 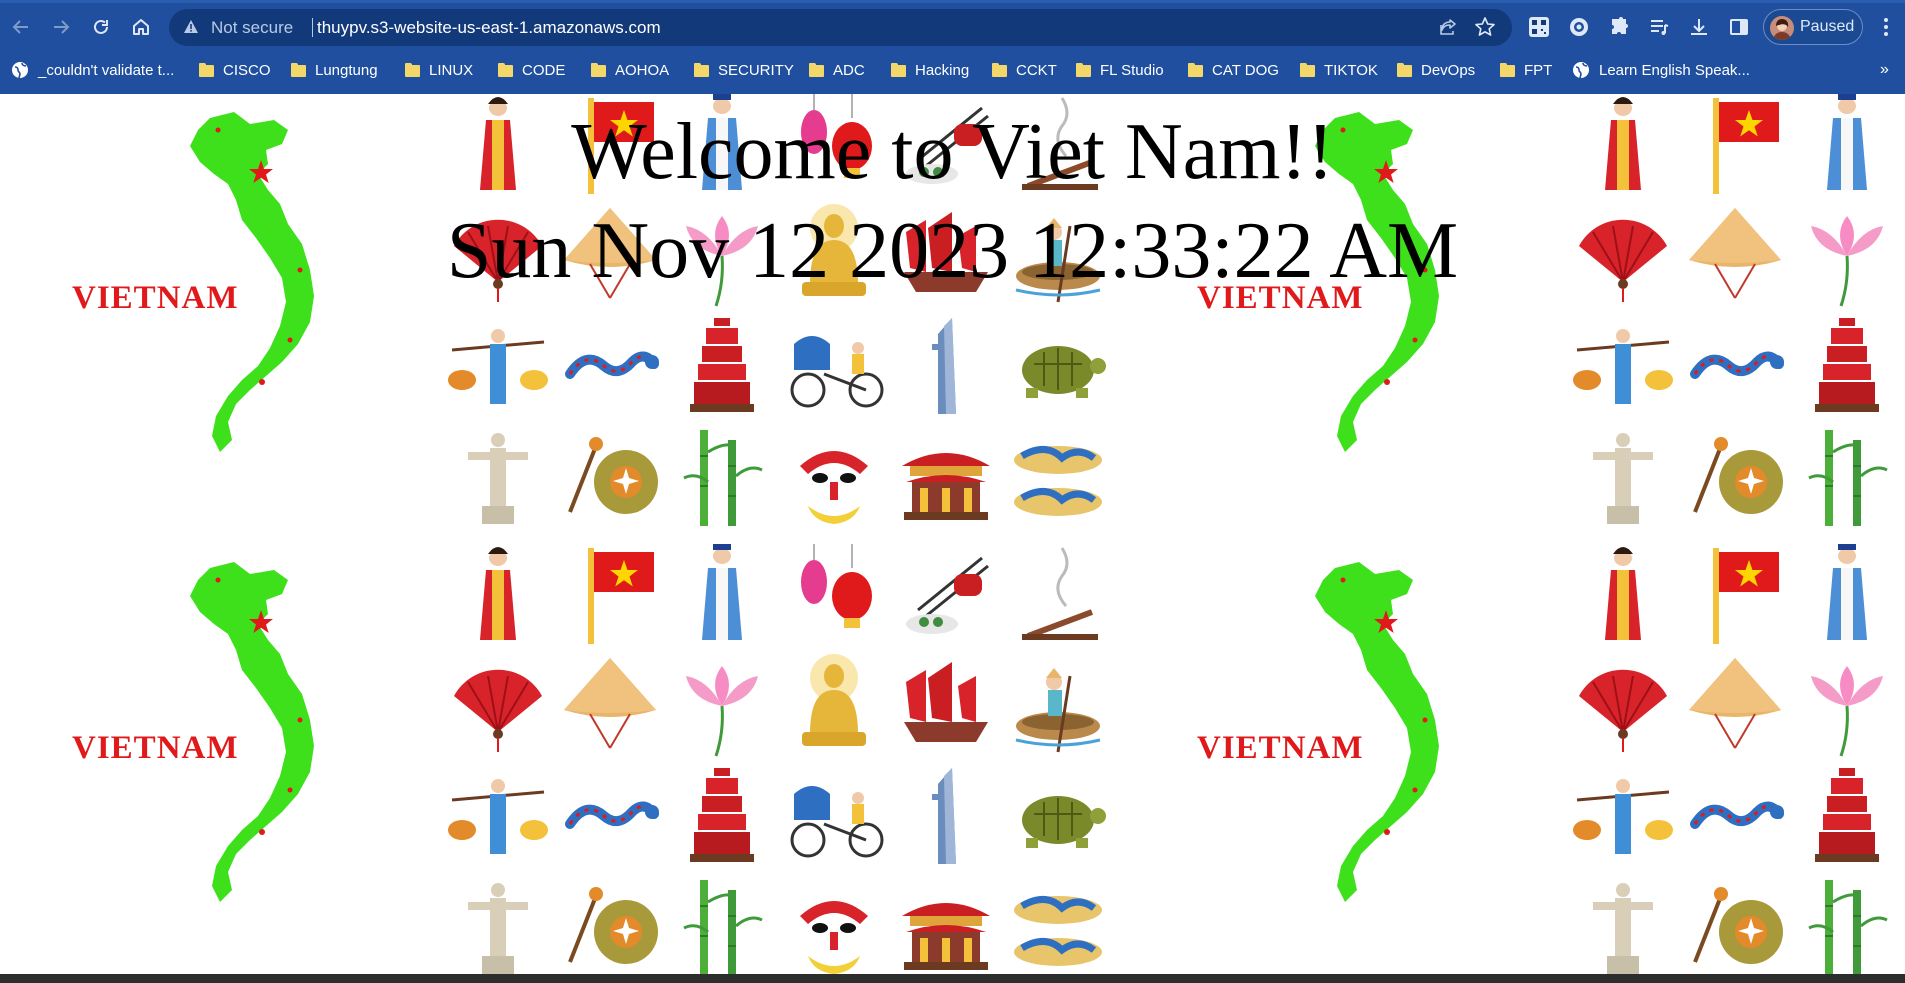 I want to click on forward-button, so click(x=61, y=27).